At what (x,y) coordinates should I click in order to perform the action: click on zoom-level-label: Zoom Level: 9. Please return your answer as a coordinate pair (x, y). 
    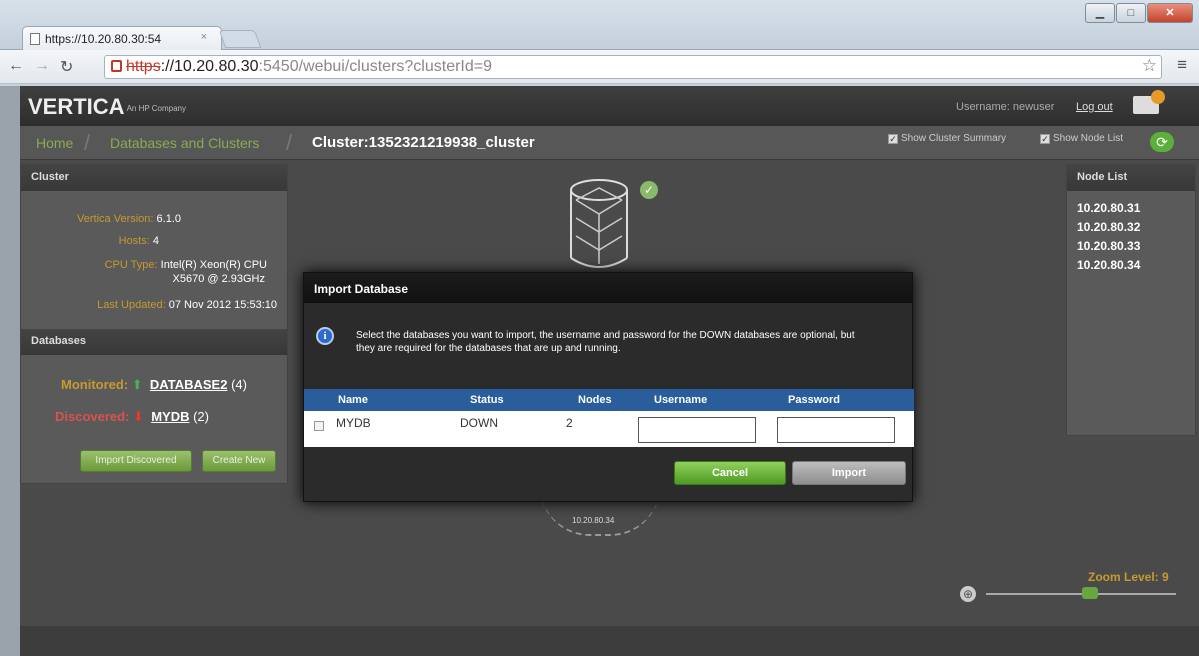
    Looking at the image, I should click on (1128, 577).